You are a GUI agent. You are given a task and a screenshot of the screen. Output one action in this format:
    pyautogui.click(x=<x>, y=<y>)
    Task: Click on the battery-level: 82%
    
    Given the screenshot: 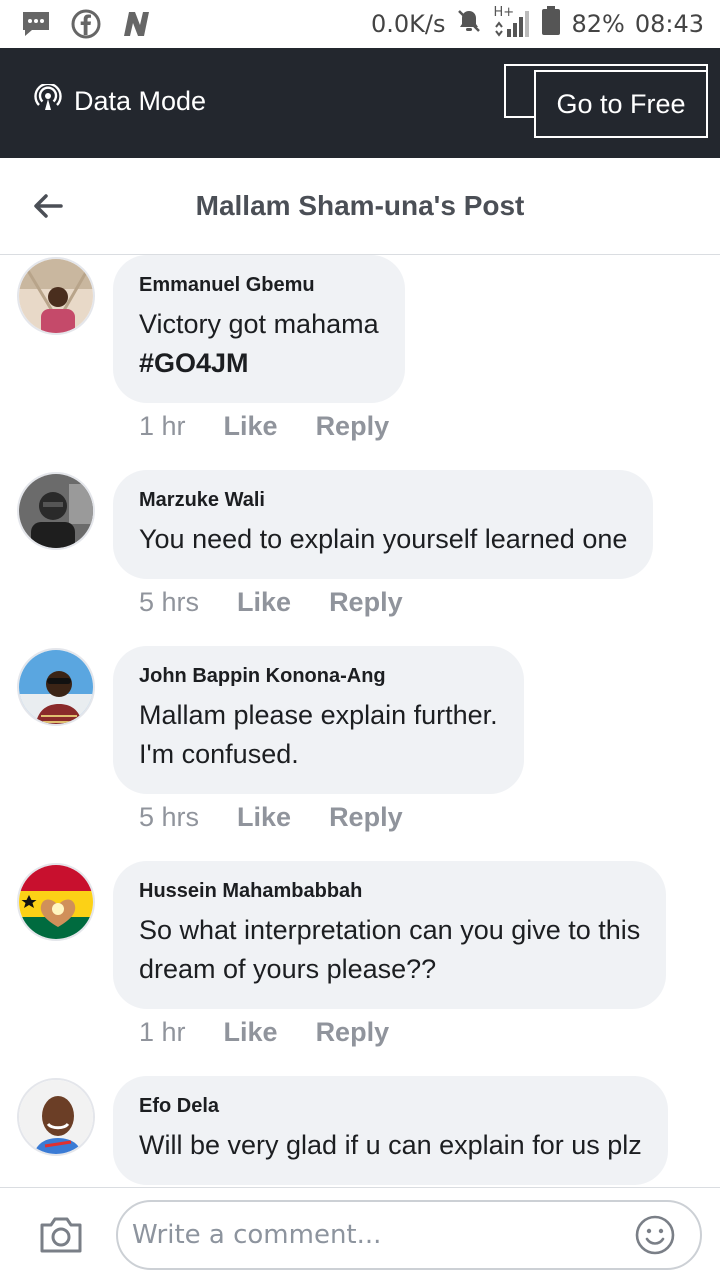 What is the action you would take?
    pyautogui.click(x=598, y=24)
    